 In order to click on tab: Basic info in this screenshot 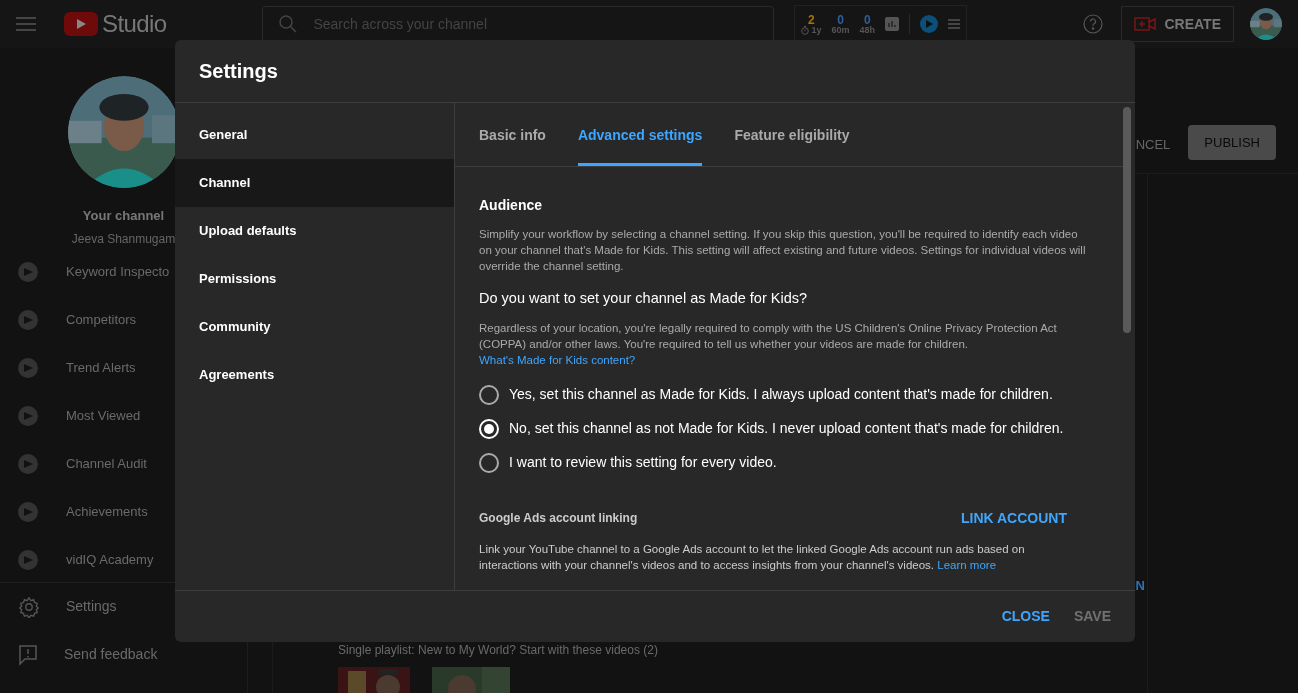, I will do `click(512, 134)`.